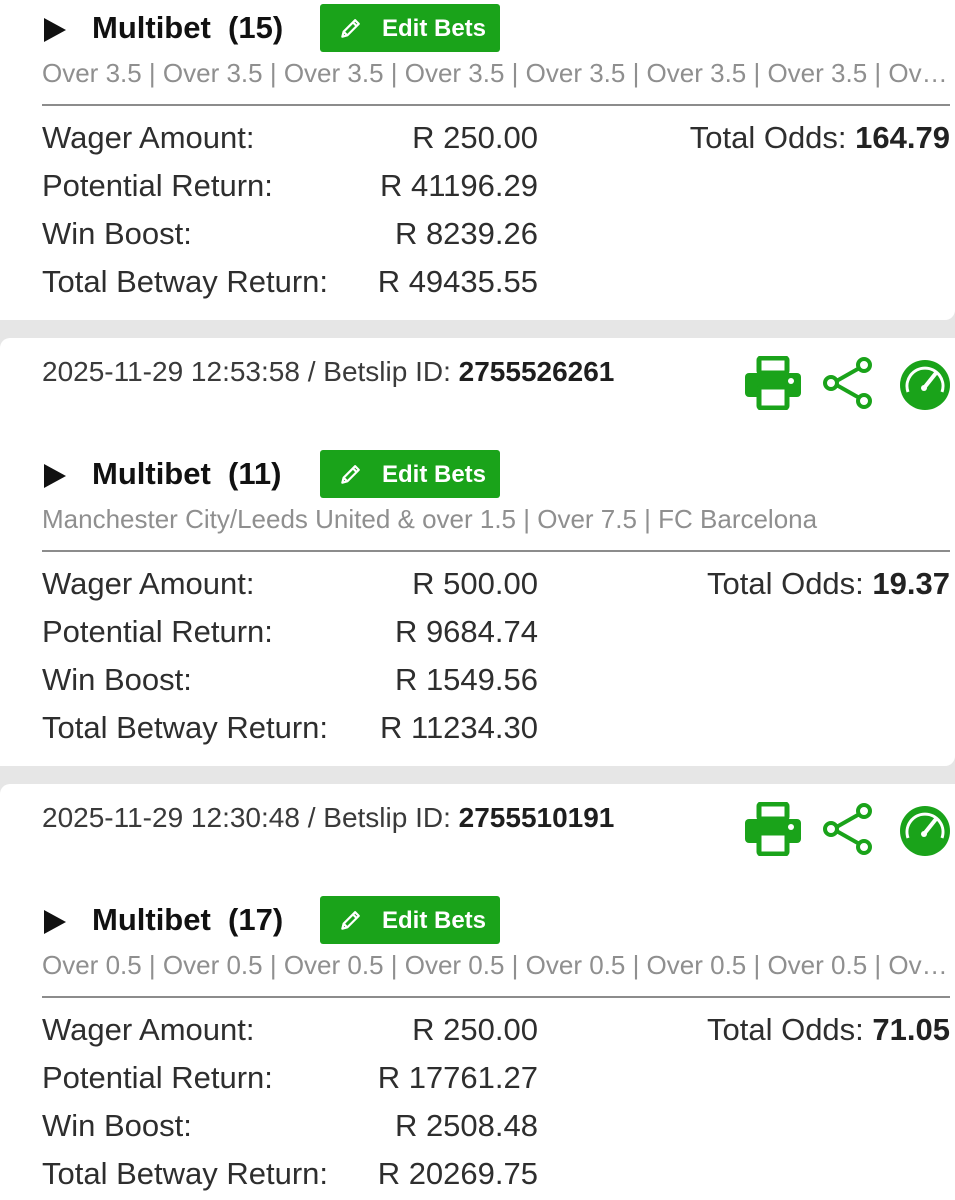  I want to click on total-return-value: R 11234.30, so click(459, 727).